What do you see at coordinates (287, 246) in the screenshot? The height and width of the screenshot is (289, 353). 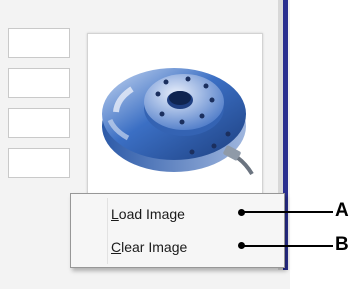 I see `callout-line-b` at bounding box center [287, 246].